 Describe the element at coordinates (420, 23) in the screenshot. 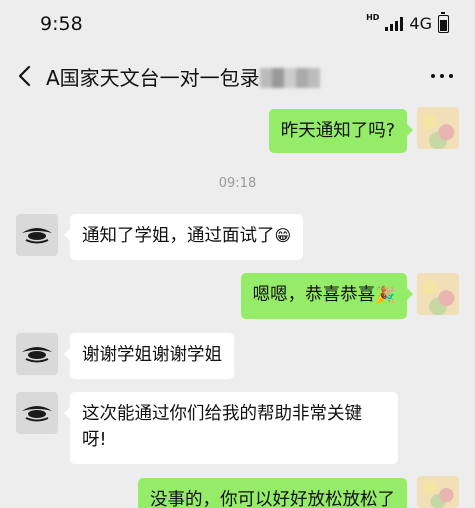

I see `network-label: 4G` at that location.